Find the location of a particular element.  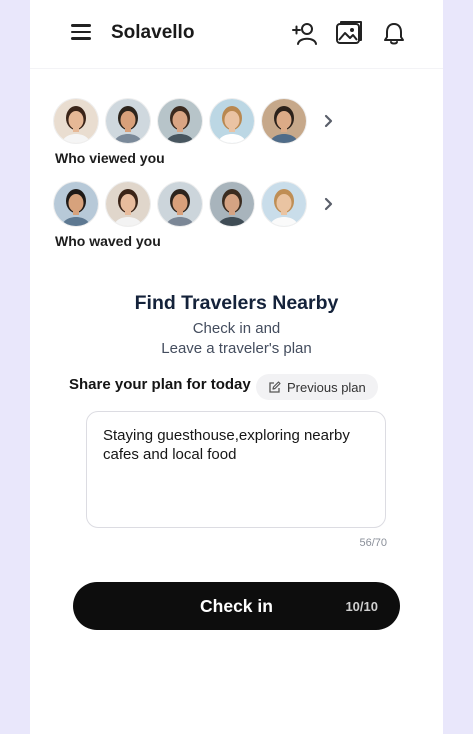

viewed-avatars is located at coordinates (195, 121).